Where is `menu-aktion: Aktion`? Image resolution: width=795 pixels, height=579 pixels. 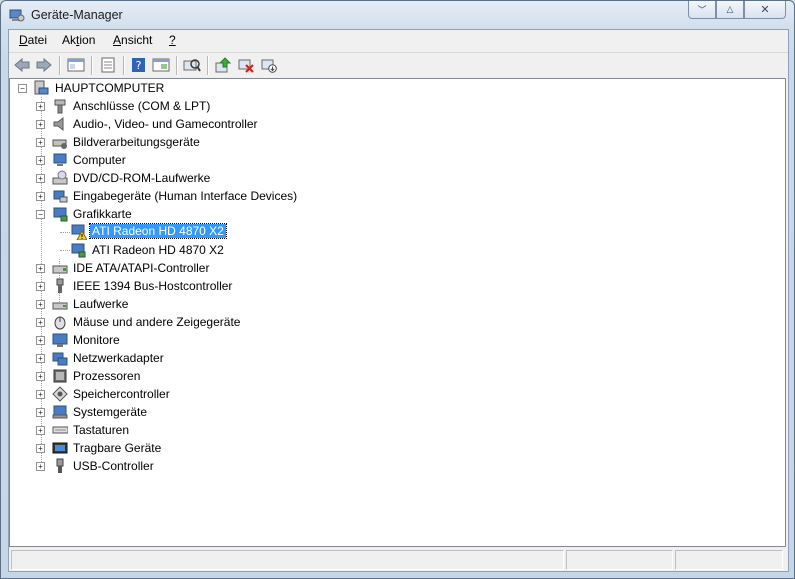
menu-aktion: Aktion is located at coordinates (78, 40).